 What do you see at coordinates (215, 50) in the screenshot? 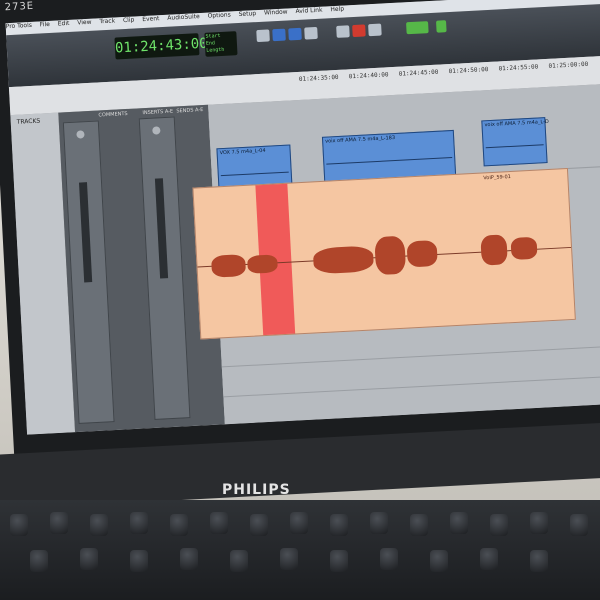
I see `length-label: Length` at bounding box center [215, 50].